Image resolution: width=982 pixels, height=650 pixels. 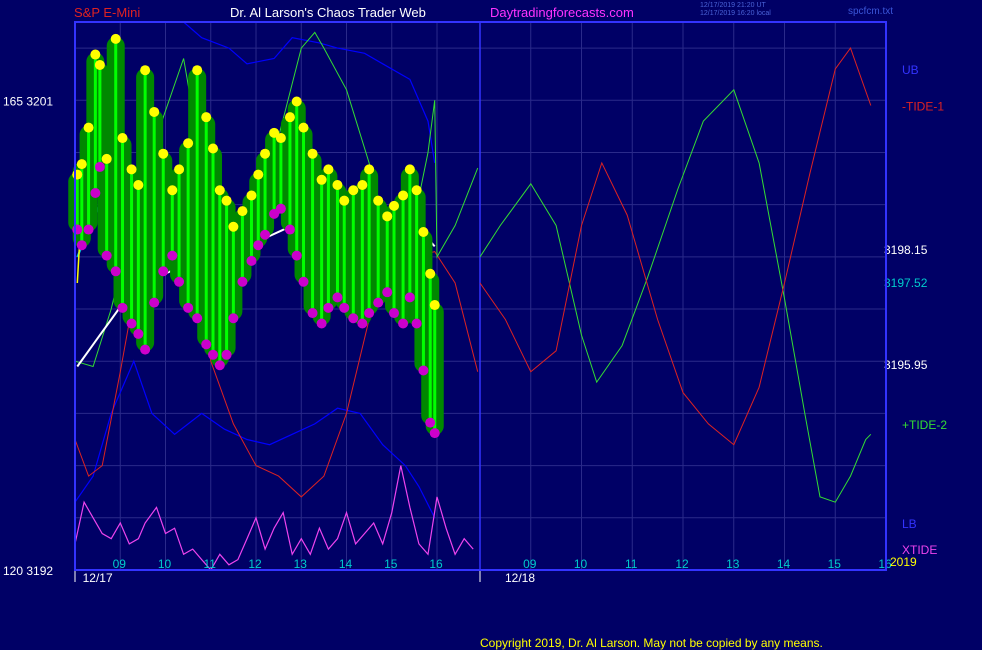 What do you see at coordinates (733, 5) in the screenshot?
I see `timestamp-ut: 12/17/2019 21:20 UT` at bounding box center [733, 5].